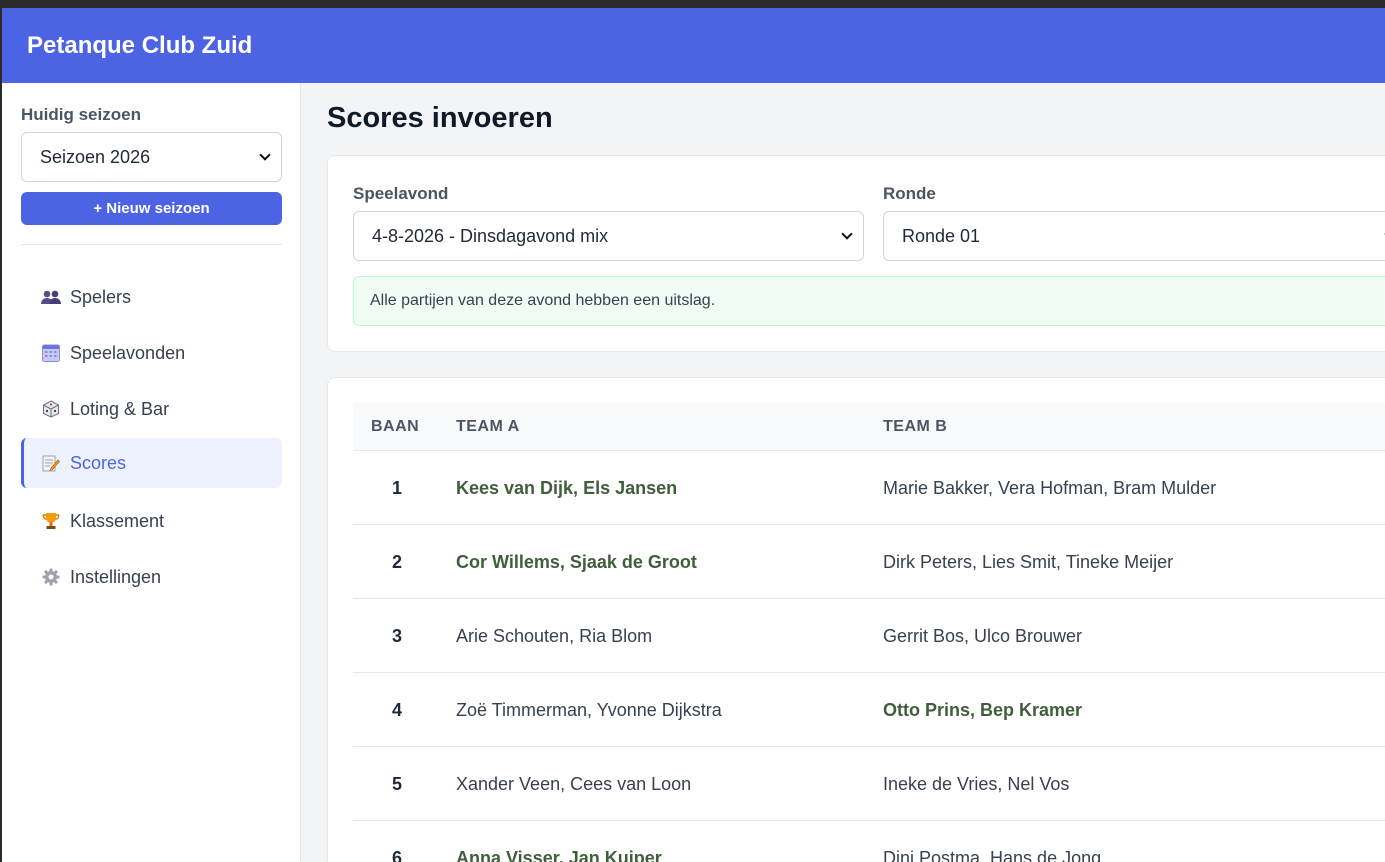 This screenshot has width=1385, height=862. What do you see at coordinates (693, 45) in the screenshot?
I see `top-bar: Petanque Club Zuid` at bounding box center [693, 45].